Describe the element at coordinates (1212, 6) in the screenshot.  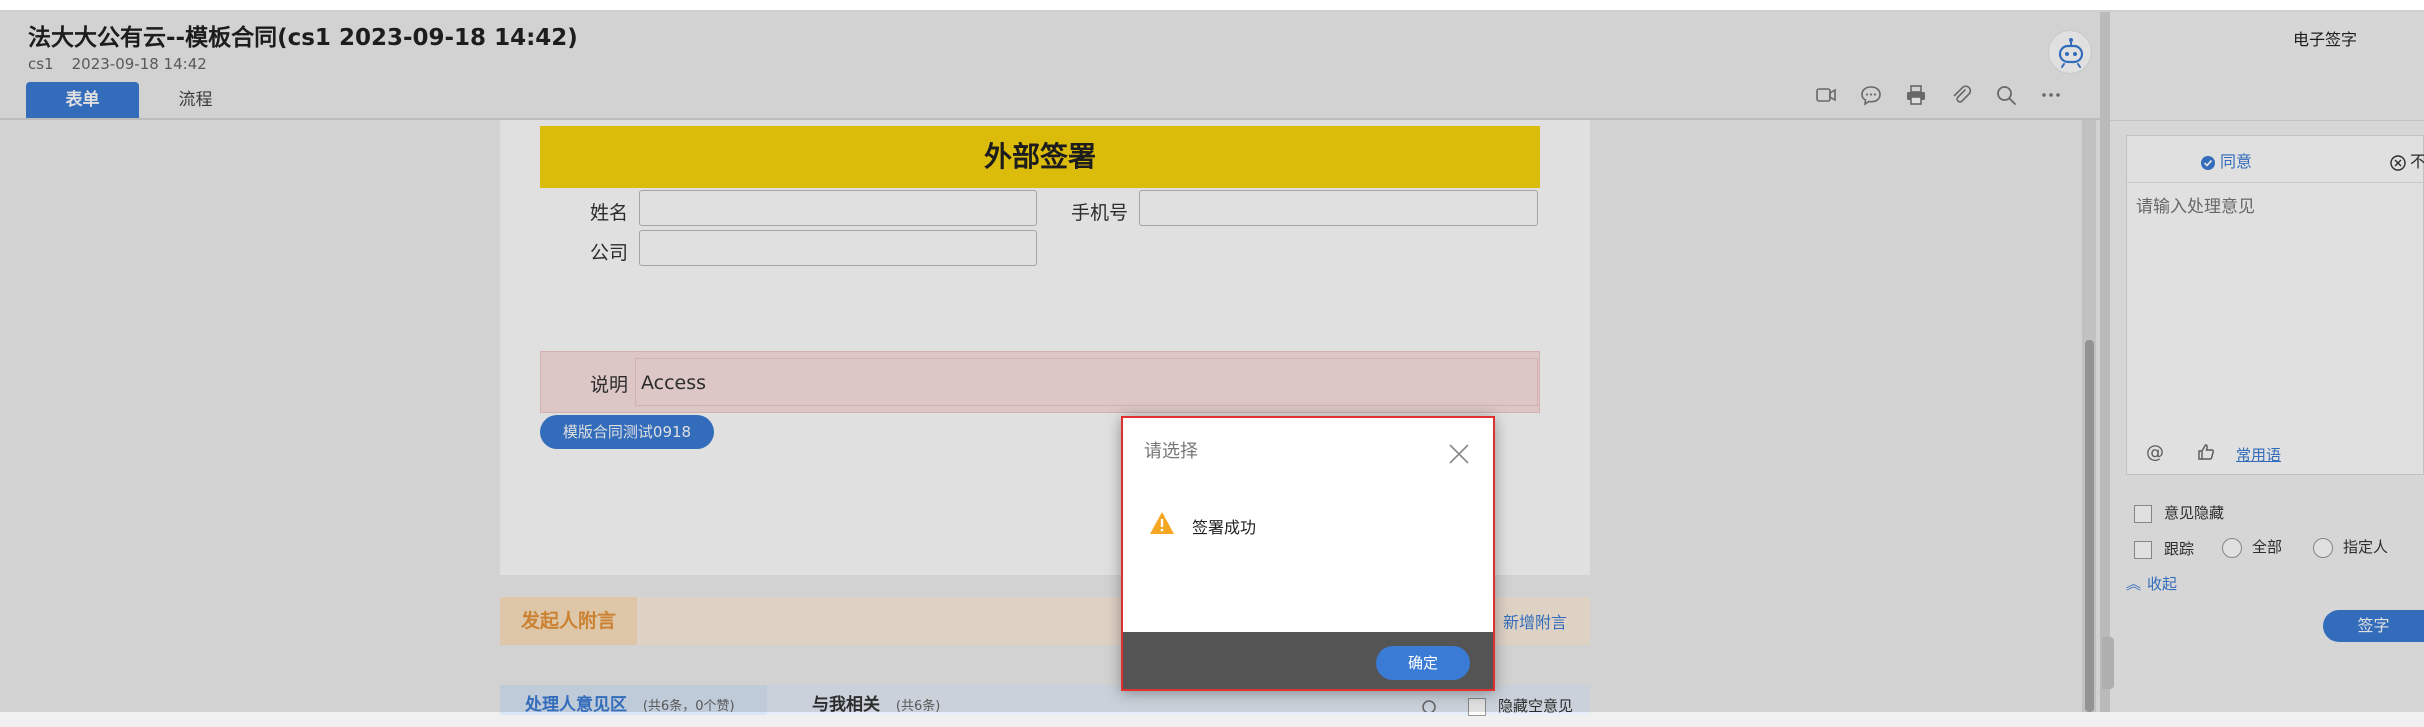
I see `browser-top-strip` at that location.